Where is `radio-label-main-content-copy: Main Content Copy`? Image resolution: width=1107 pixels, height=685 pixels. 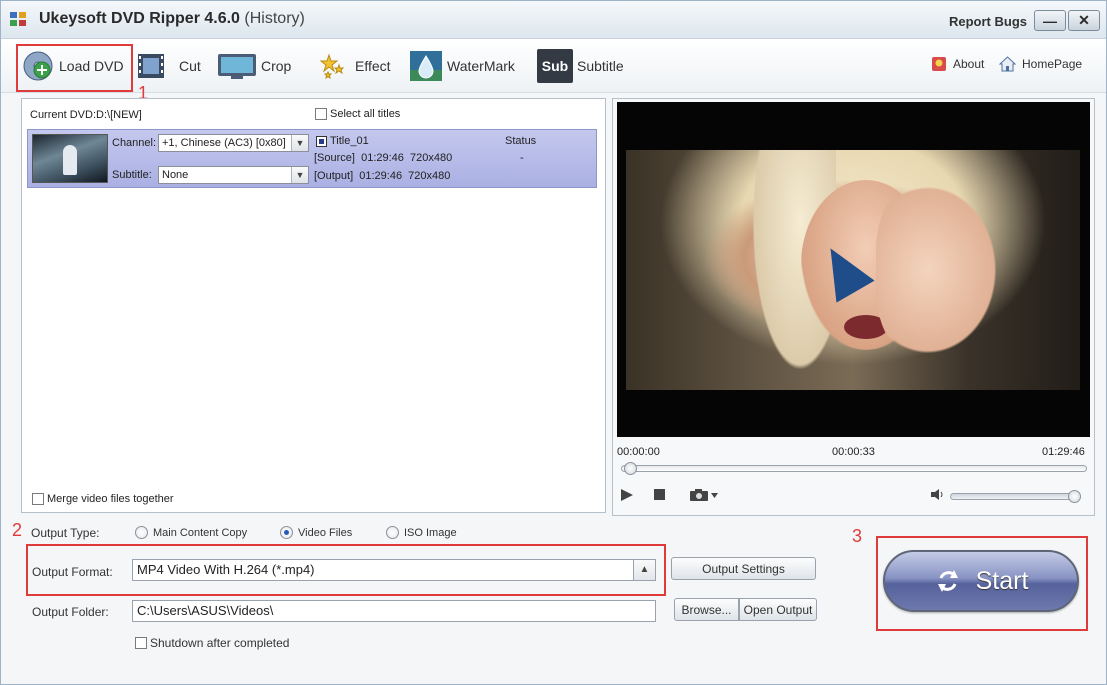
radio-label-main-content-copy: Main Content Copy is located at coordinates (200, 532).